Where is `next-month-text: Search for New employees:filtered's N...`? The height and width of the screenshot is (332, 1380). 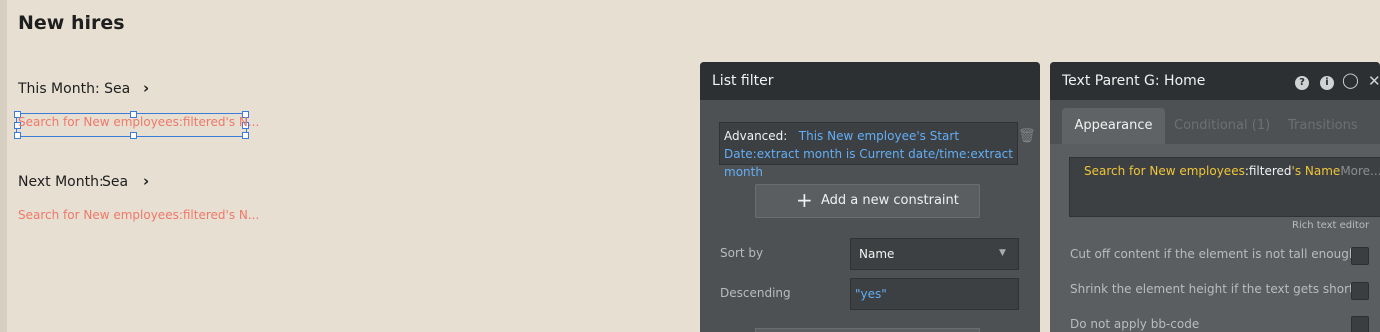 next-month-text: Search for New employees:filtered's N... is located at coordinates (138, 215).